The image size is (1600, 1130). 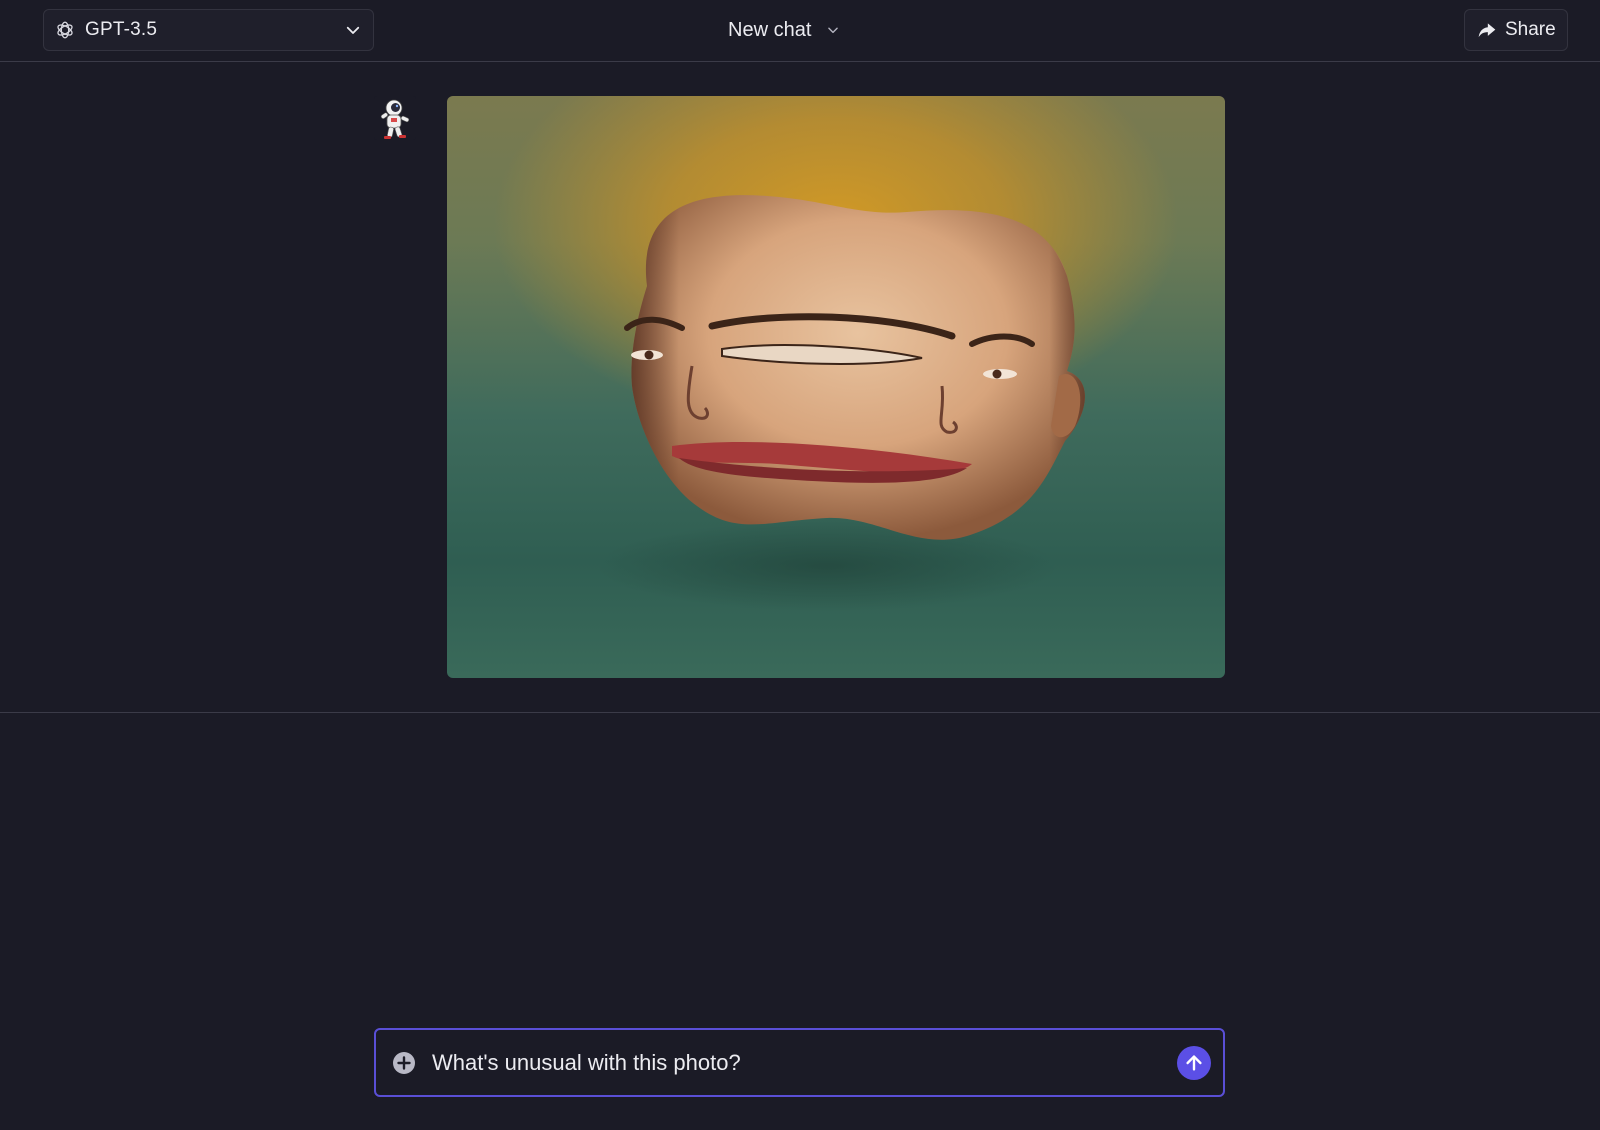 What do you see at coordinates (121, 29) in the screenshot?
I see `model-label: GPT-3.5` at bounding box center [121, 29].